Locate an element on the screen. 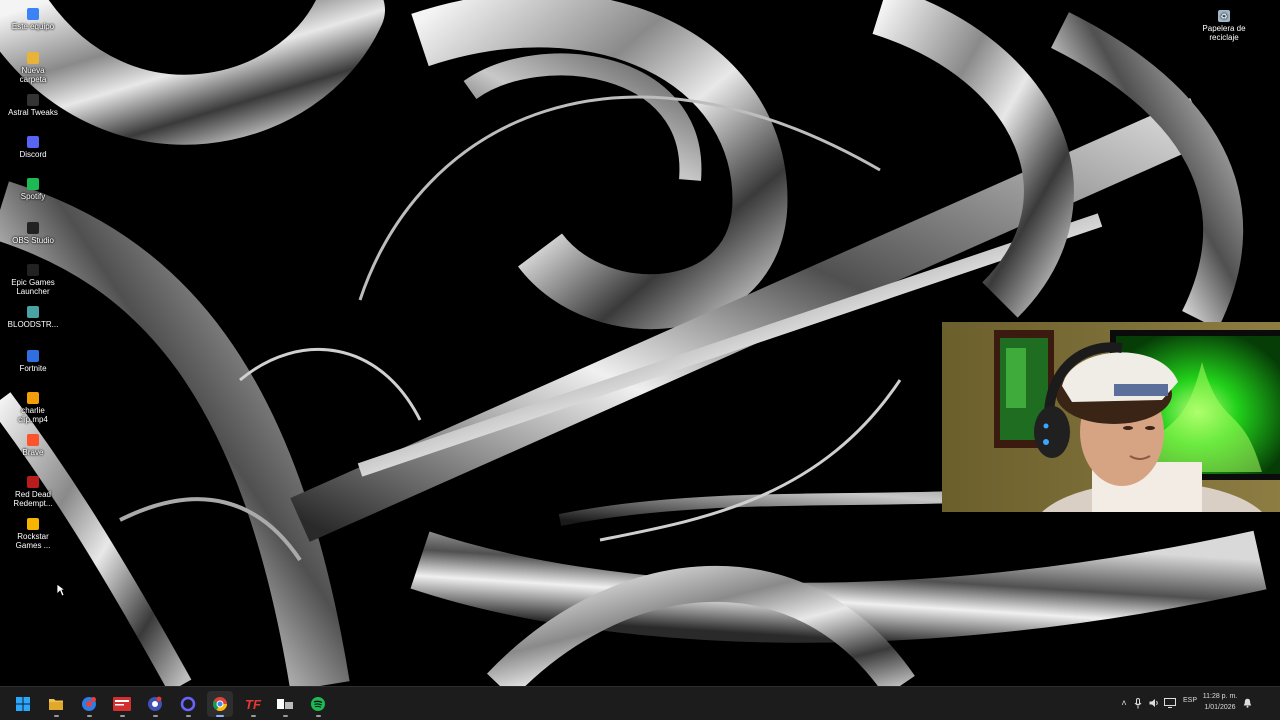 This screenshot has height=720, width=1280. desktop-icon-astral-tweaks: Astral Tweaks is located at coordinates (33, 105).